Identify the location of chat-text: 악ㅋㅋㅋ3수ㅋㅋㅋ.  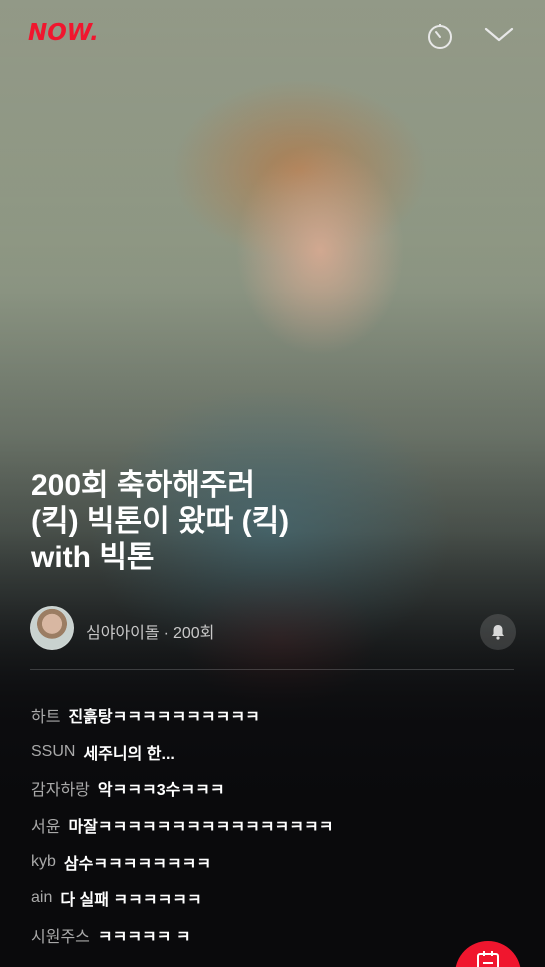
(161, 791).